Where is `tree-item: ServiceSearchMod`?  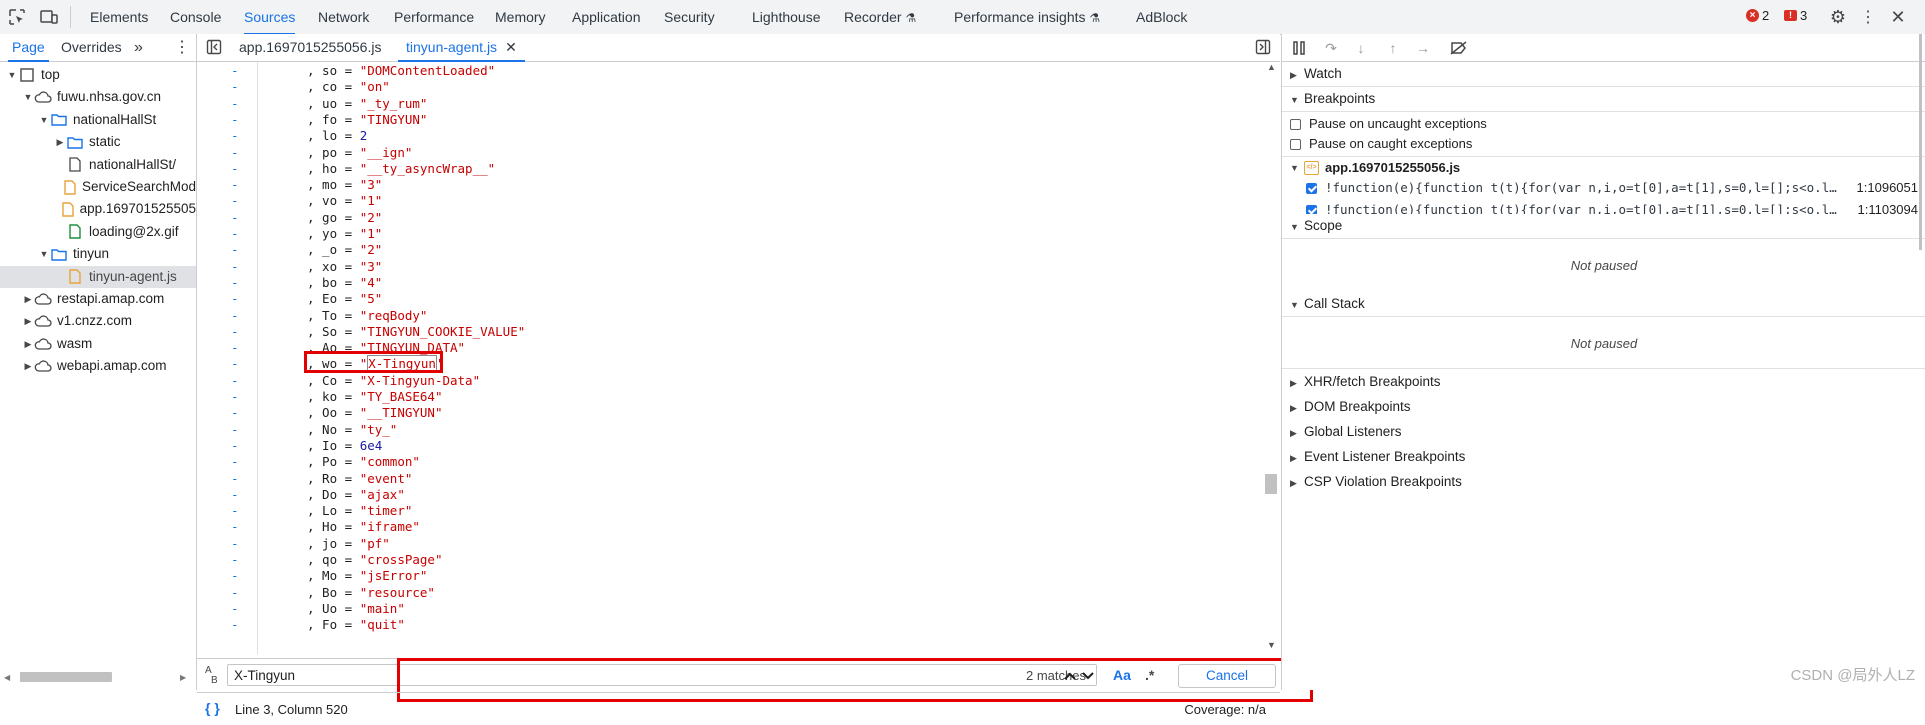 tree-item: ServiceSearchMod is located at coordinates (98, 187).